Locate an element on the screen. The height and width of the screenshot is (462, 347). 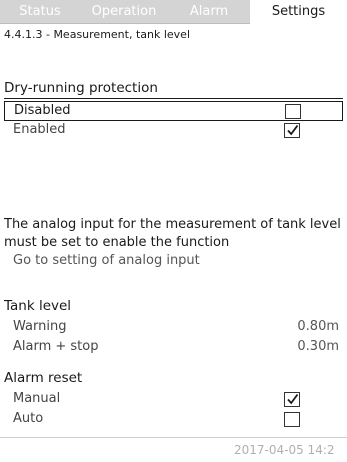
analog-input-link: Go to setting of analog input is located at coordinates (173, 262).